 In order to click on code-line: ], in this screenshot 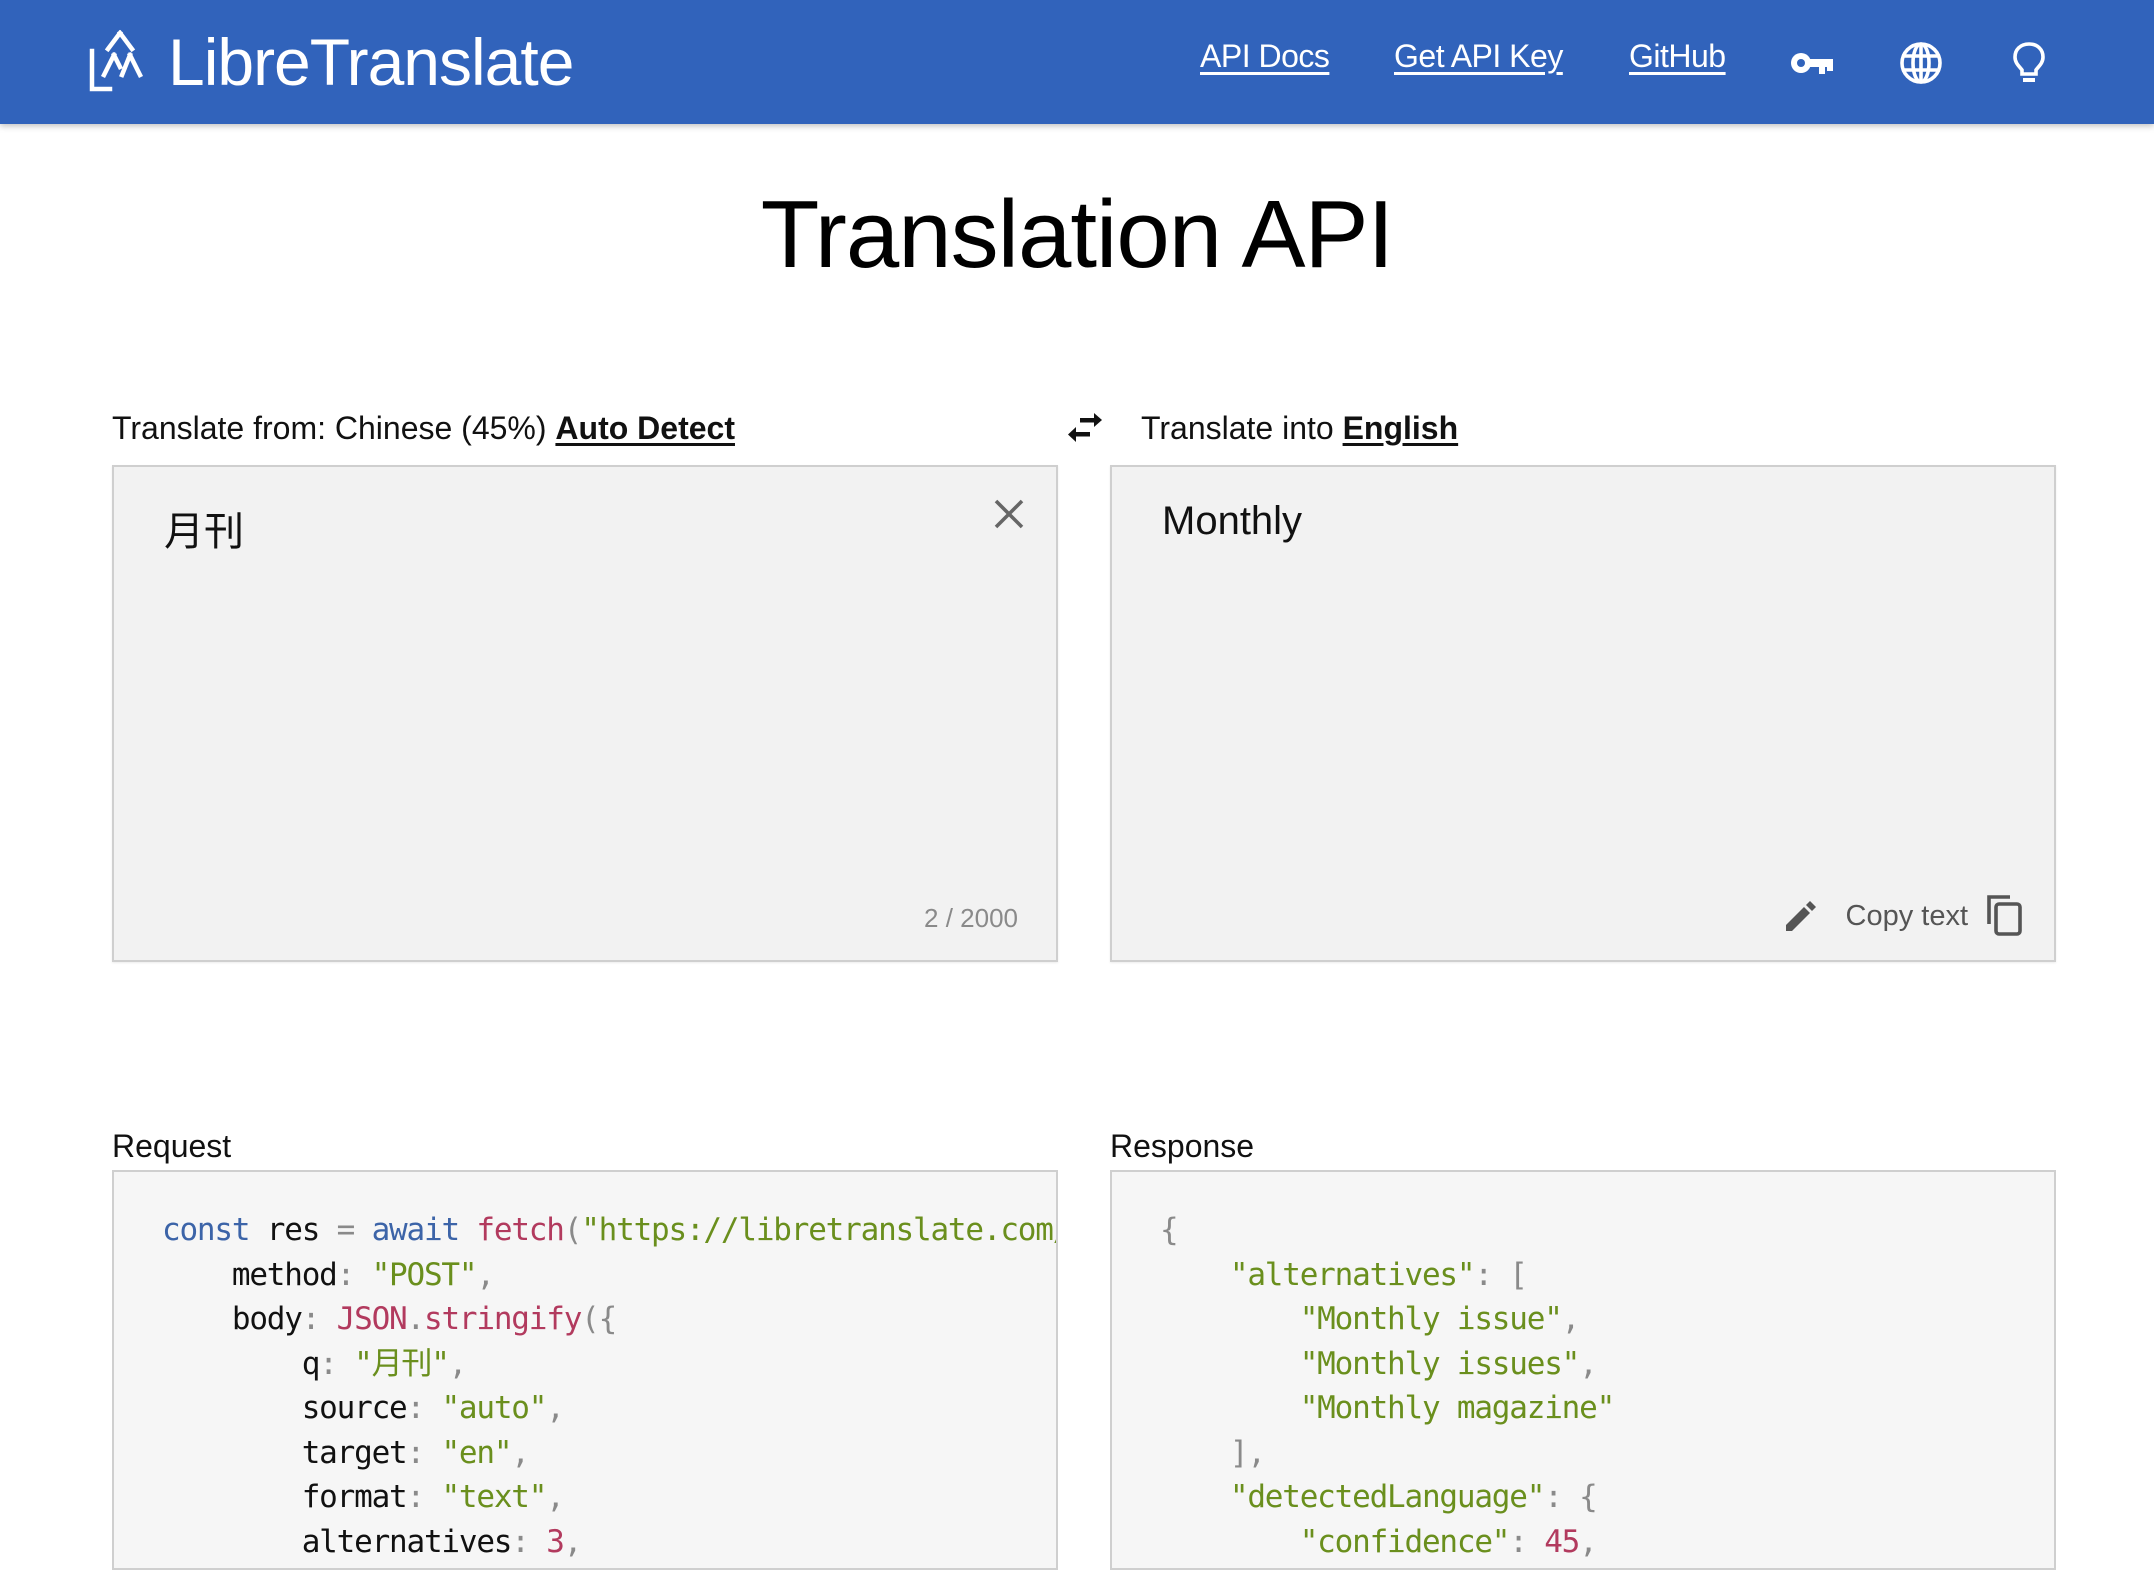, I will do `click(1387, 1453)`.